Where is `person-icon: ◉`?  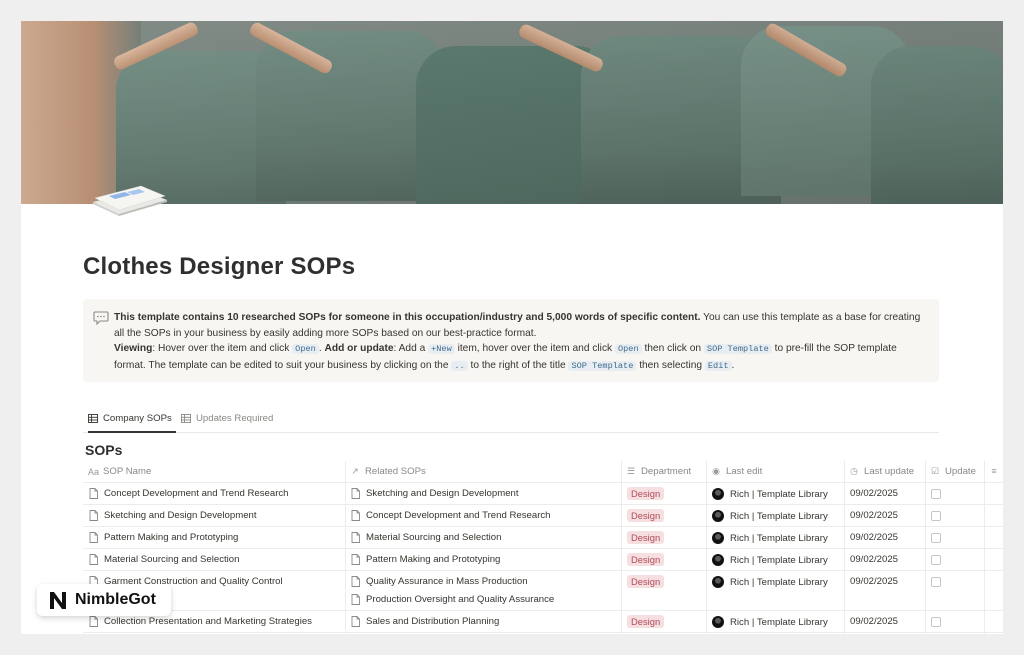 person-icon: ◉ is located at coordinates (716, 471).